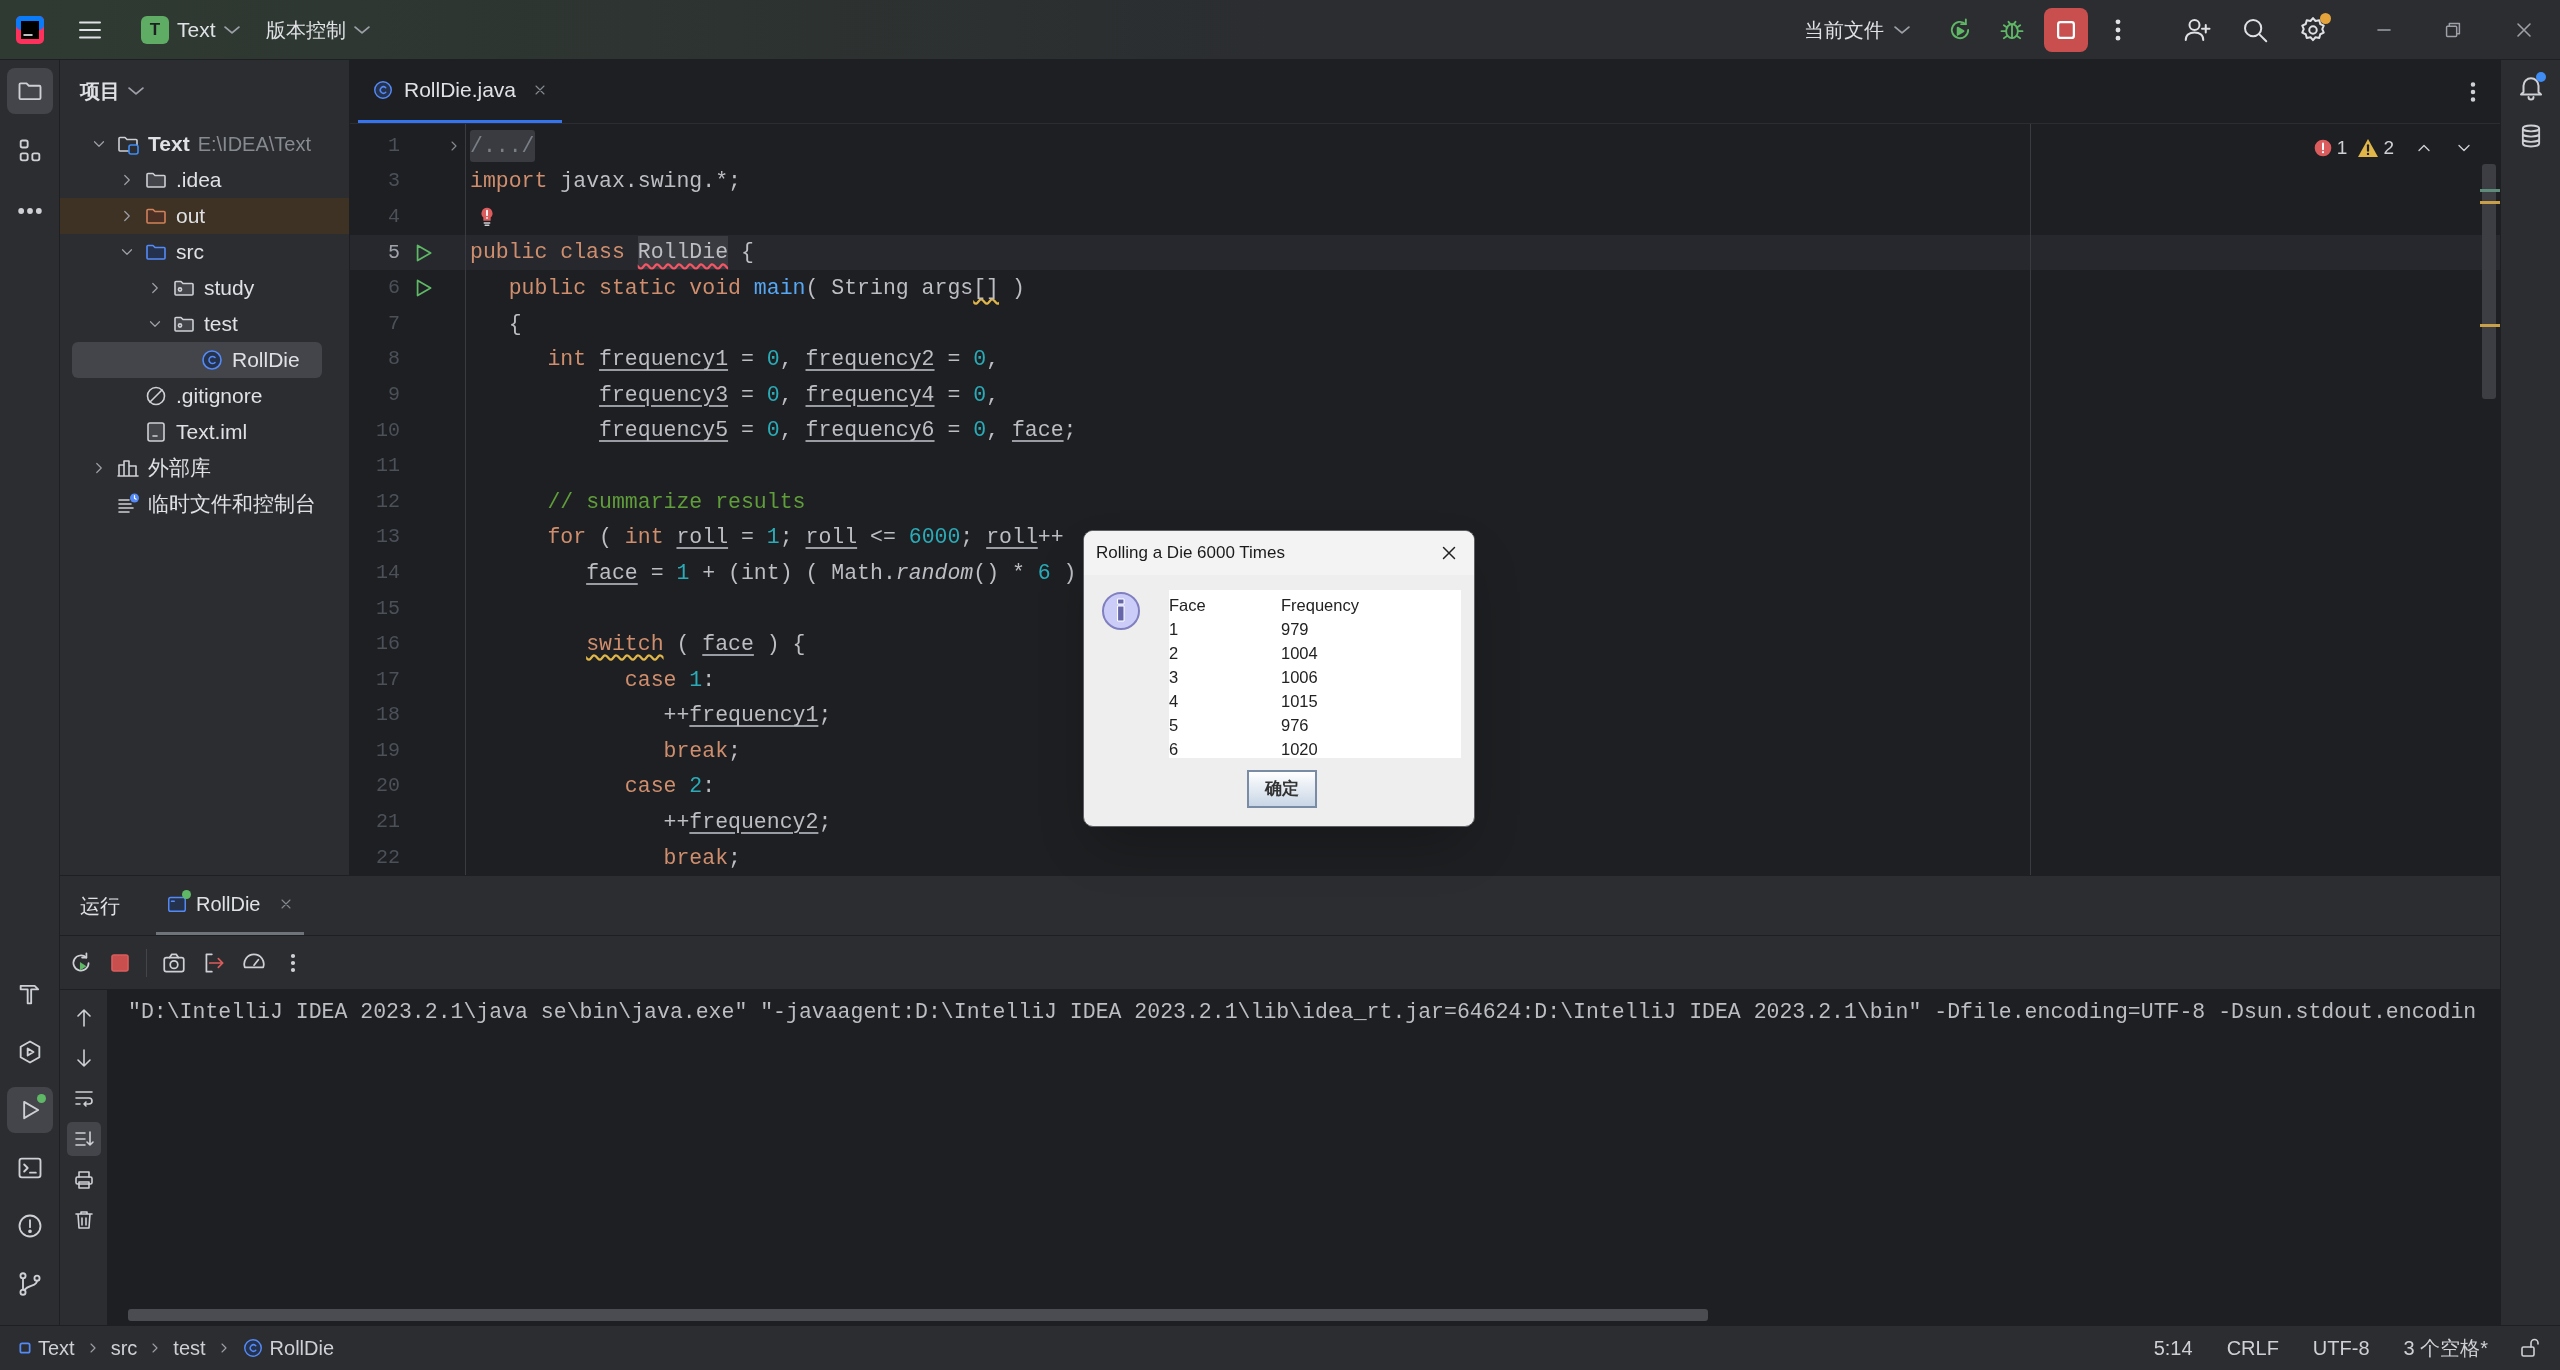 The image size is (2560, 1370). Describe the element at coordinates (393, 252) in the screenshot. I see `line-number: 5` at that location.